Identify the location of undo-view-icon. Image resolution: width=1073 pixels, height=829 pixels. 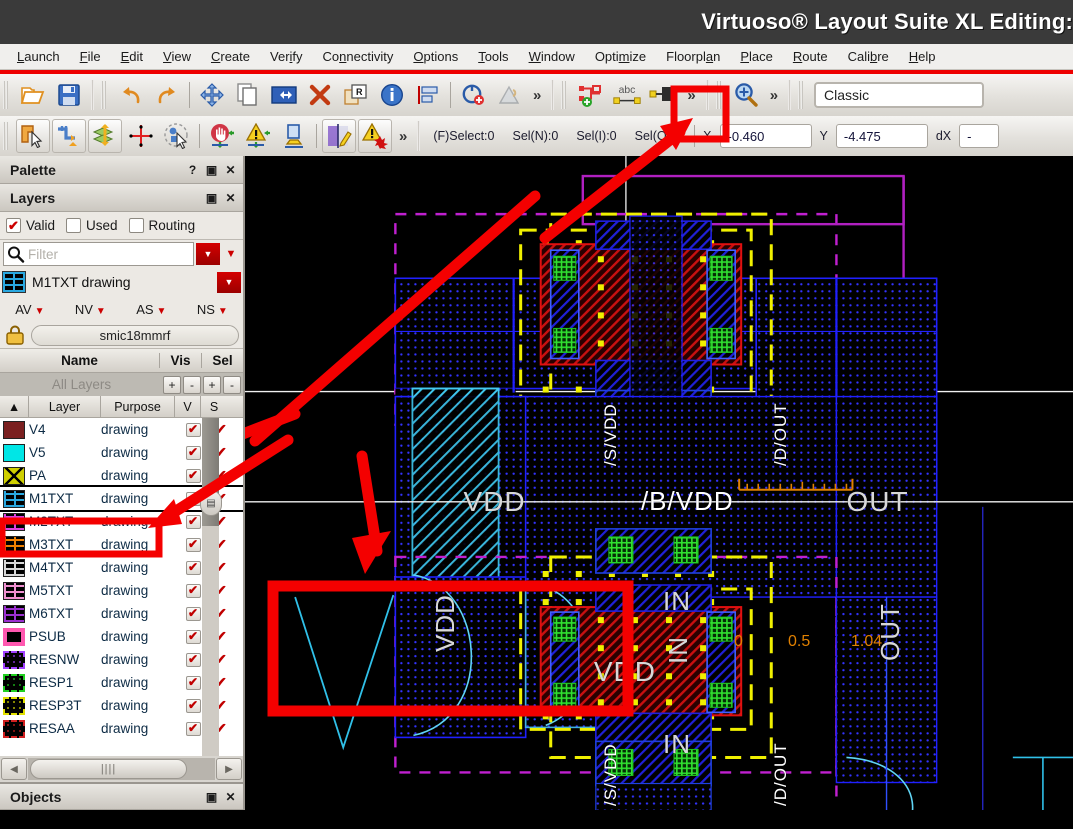
(473, 95).